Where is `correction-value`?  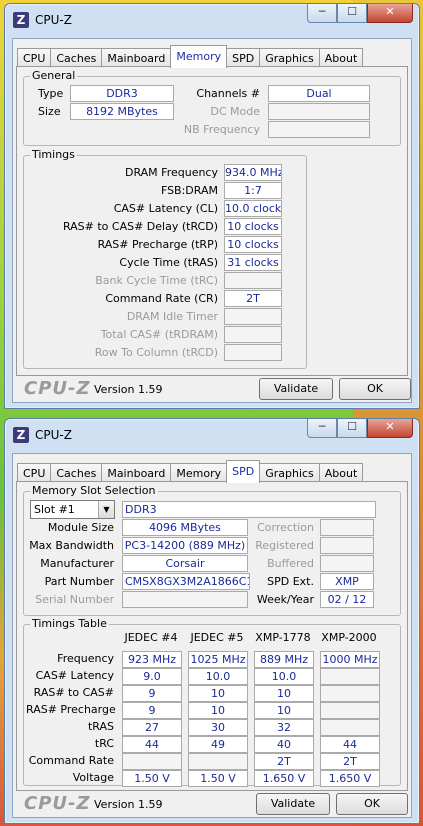 correction-value is located at coordinates (347, 527).